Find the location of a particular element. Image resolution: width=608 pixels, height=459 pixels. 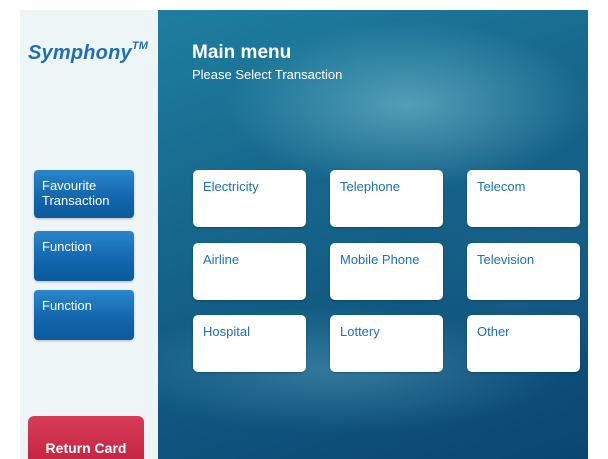

telecom-button: Telecom is located at coordinates (523, 198).